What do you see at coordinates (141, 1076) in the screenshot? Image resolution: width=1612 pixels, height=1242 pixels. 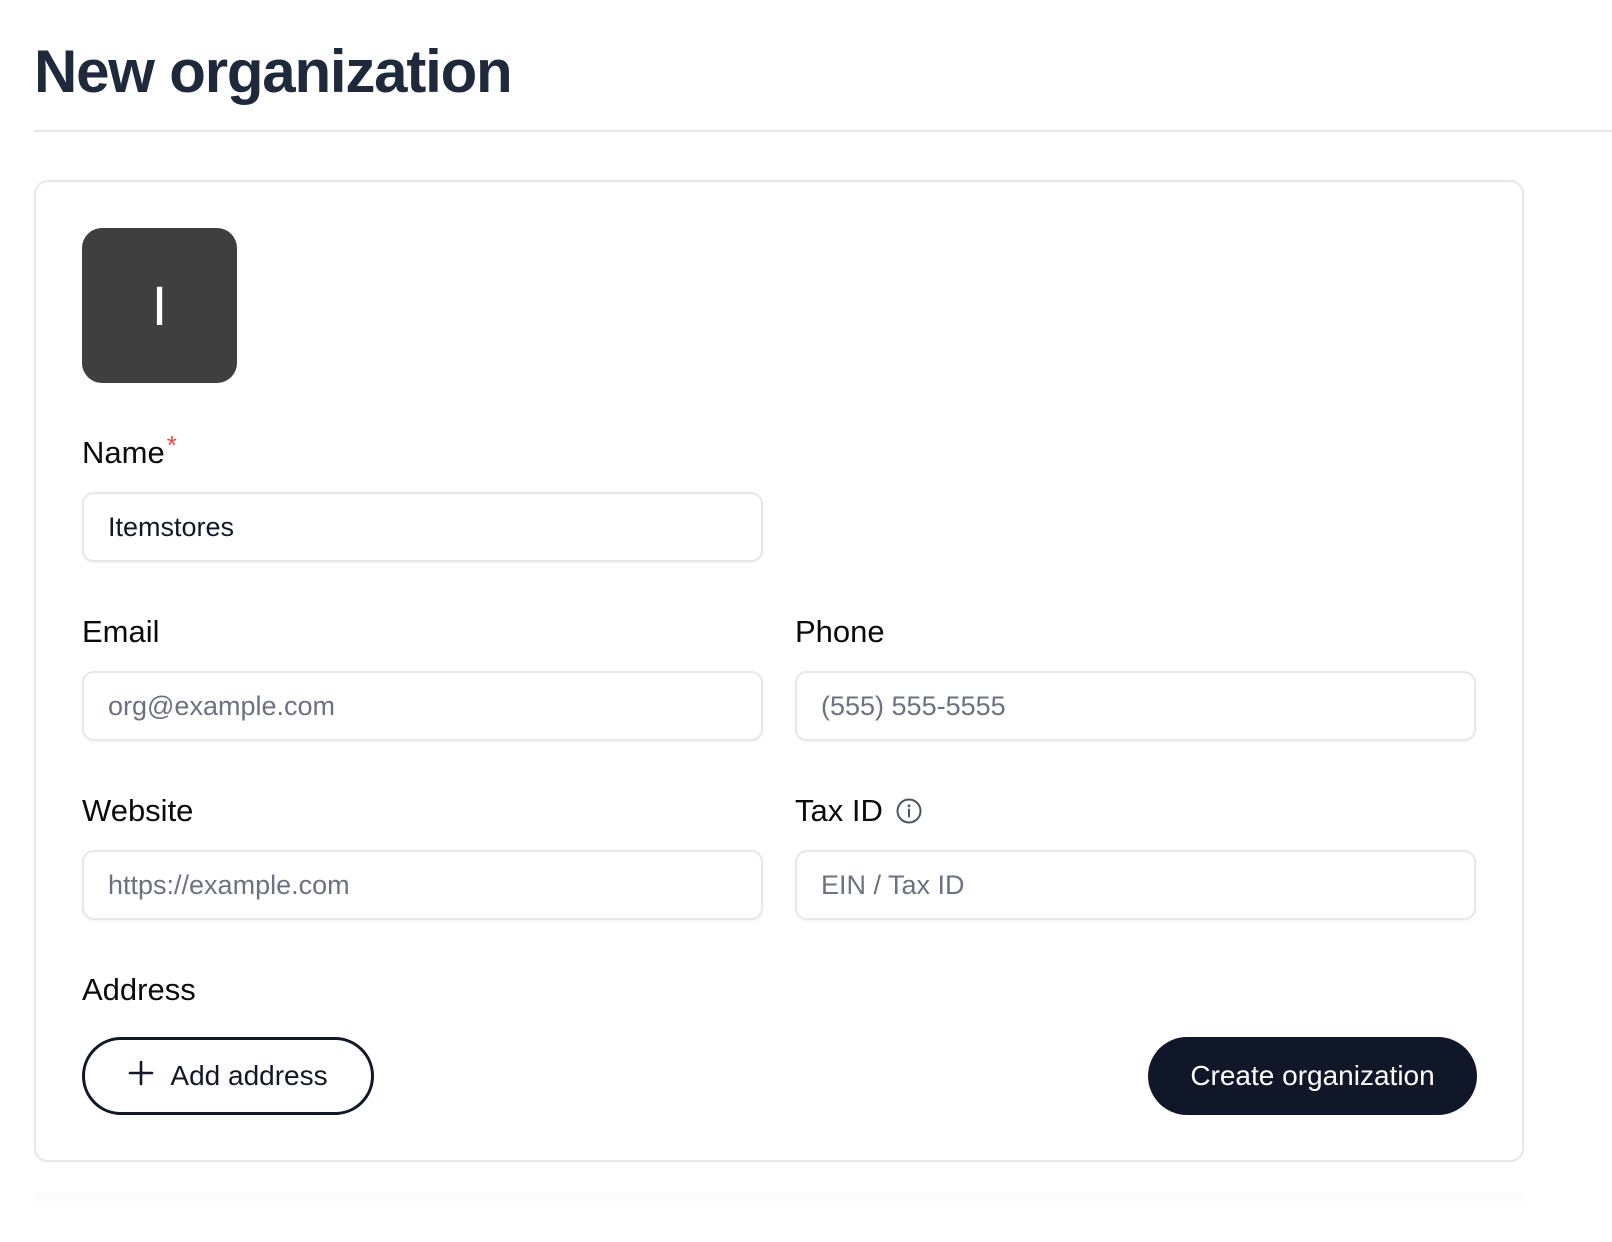 I see `plus-icon` at bounding box center [141, 1076].